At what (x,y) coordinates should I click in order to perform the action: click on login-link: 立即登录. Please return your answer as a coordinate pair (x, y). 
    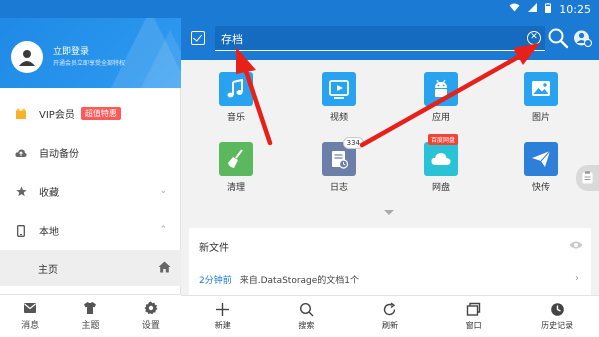
    Looking at the image, I should click on (71, 50).